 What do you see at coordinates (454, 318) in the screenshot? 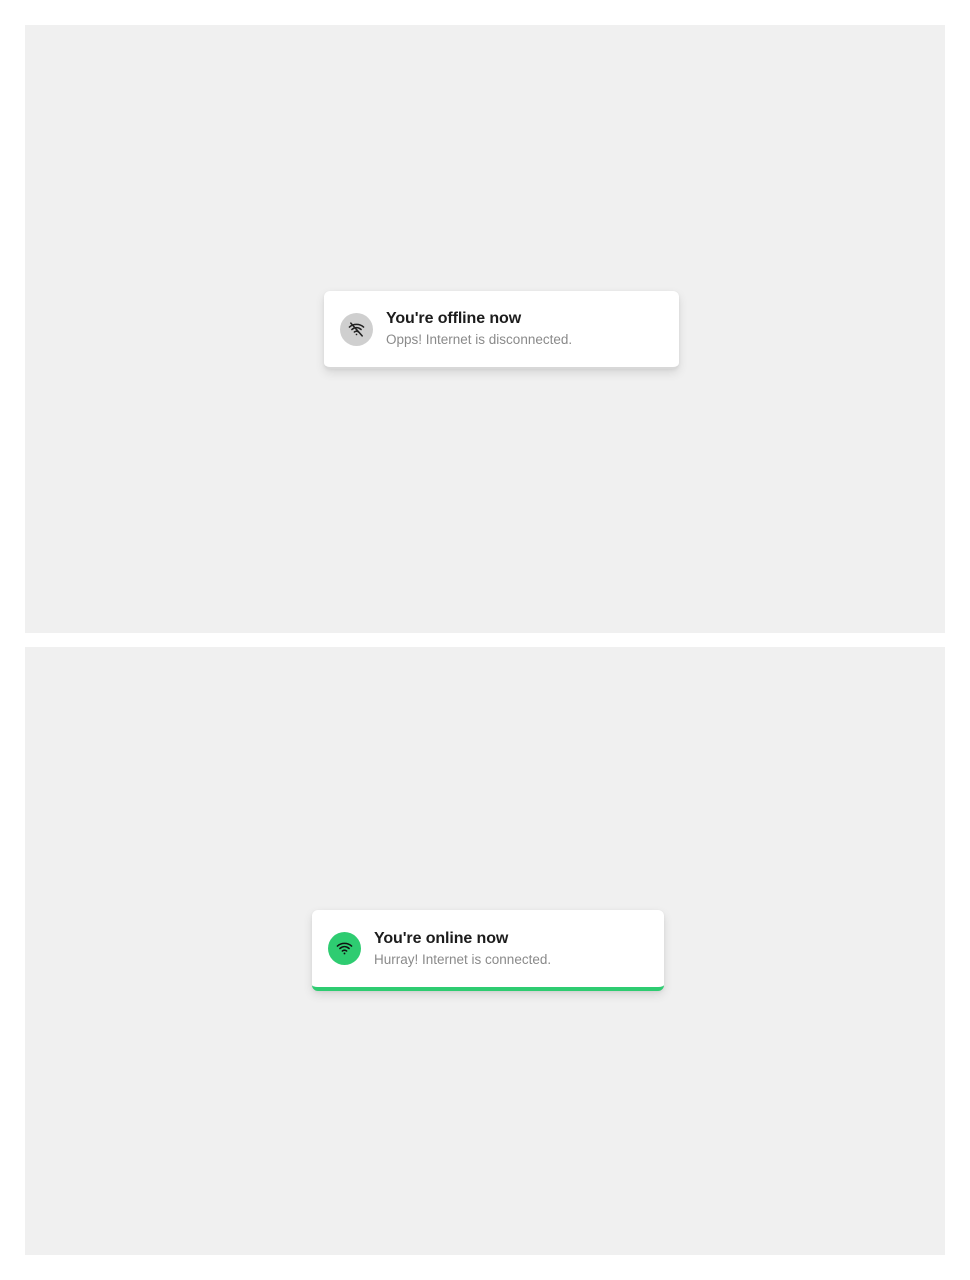
I see `toast-title: You're offline now` at bounding box center [454, 318].